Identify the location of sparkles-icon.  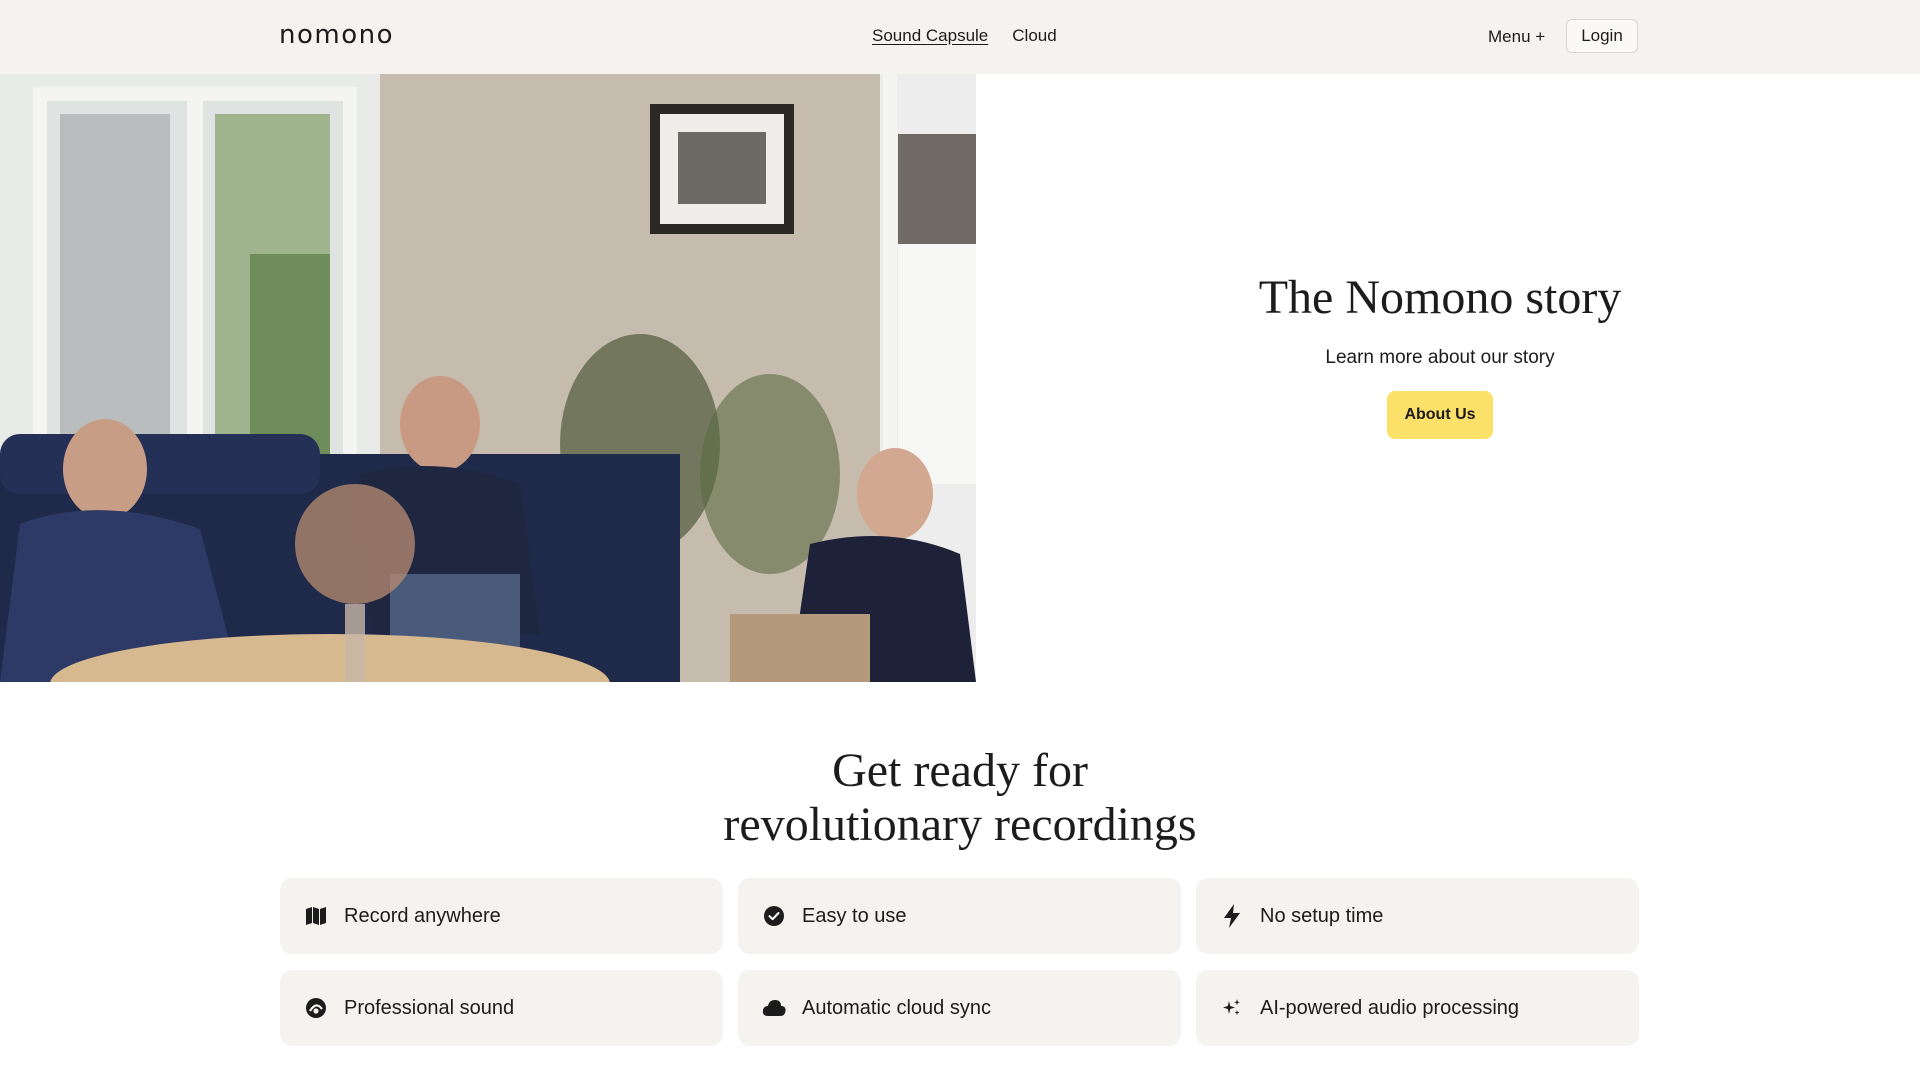
(1232, 1008).